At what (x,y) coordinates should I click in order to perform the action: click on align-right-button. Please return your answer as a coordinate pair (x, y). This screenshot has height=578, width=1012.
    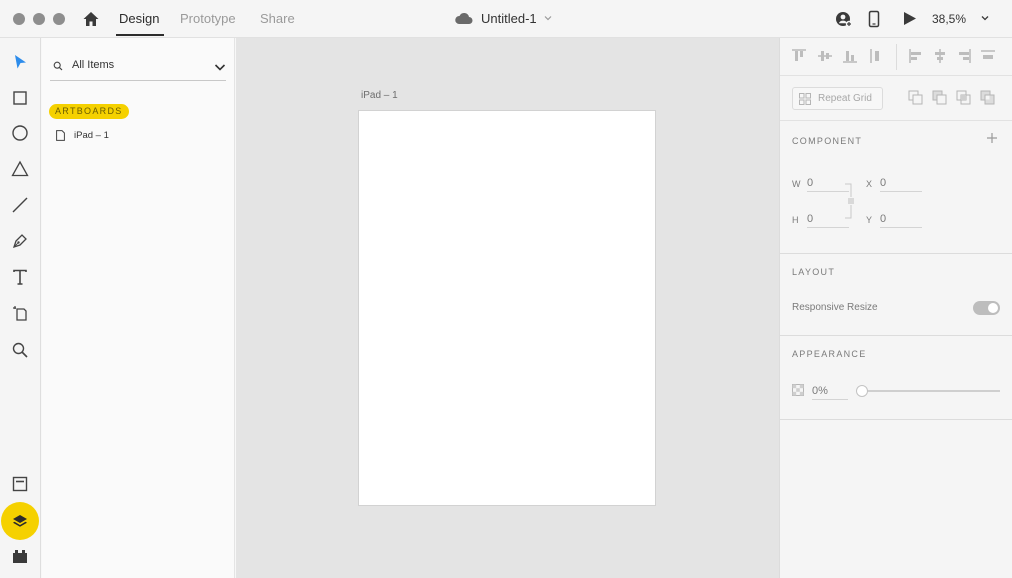
    Looking at the image, I should click on (964, 56).